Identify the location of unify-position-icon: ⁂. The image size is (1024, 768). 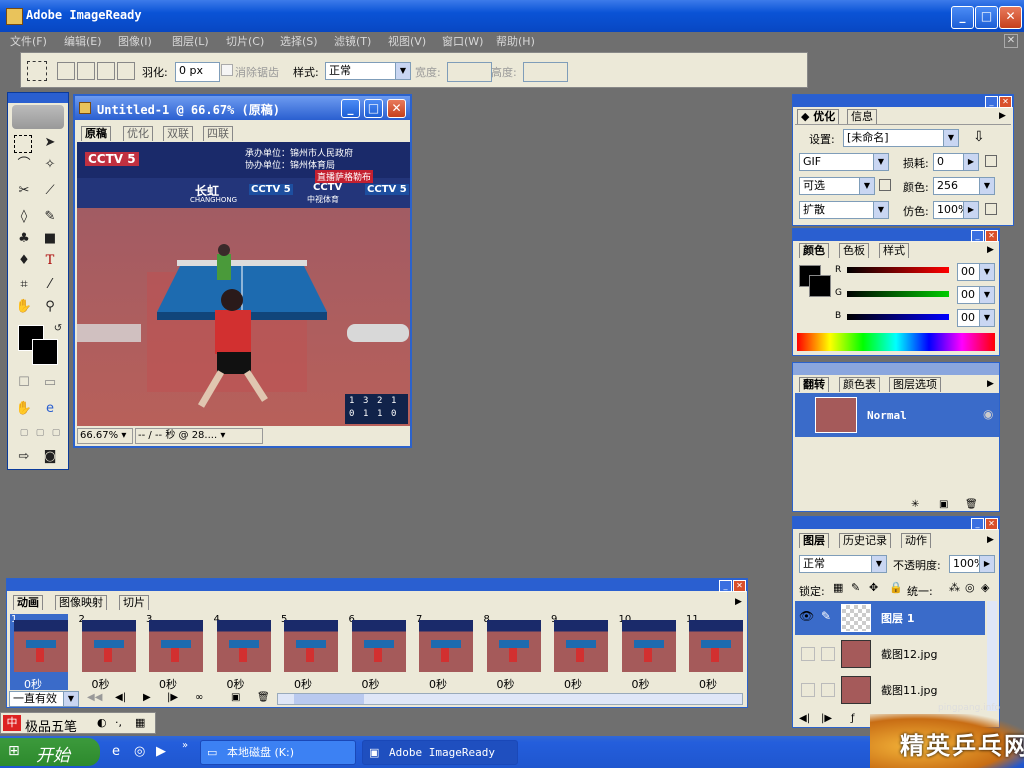
(954, 587).